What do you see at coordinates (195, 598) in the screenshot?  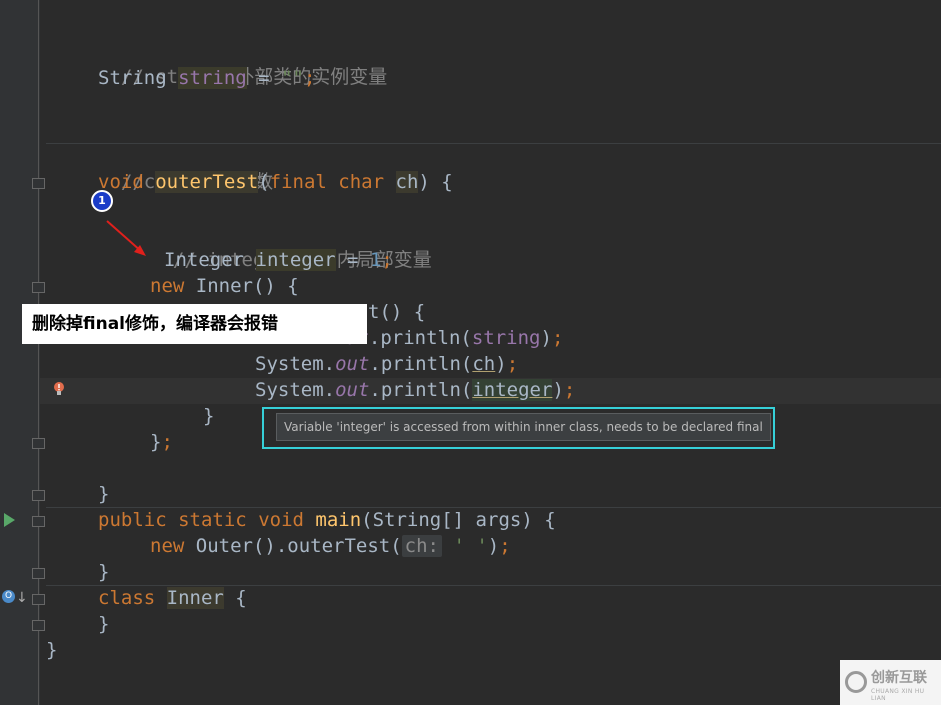 I see `class-name: Inner` at bounding box center [195, 598].